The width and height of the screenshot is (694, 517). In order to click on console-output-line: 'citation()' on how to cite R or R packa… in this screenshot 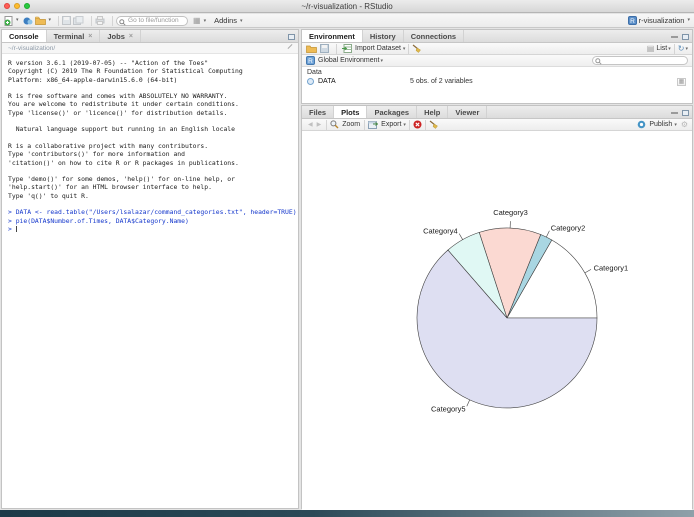, I will do `click(123, 162)`.